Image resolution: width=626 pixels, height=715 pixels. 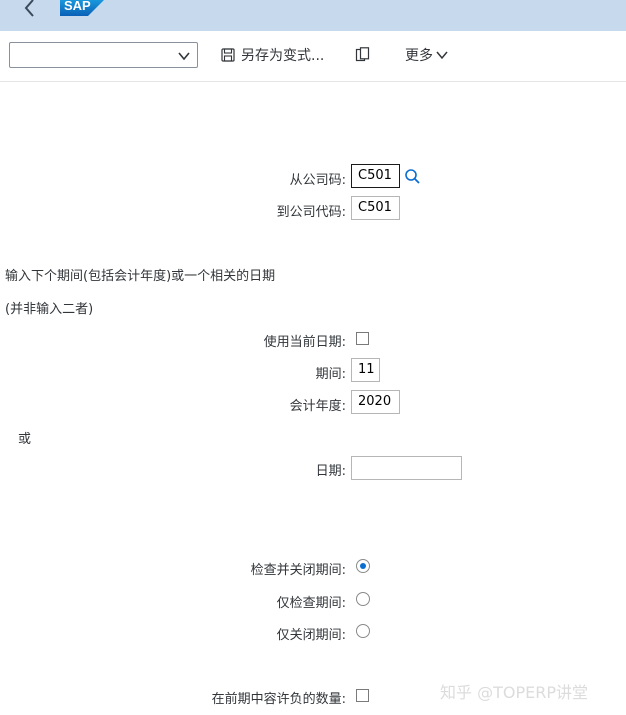 I want to click on period-label: 期间:, so click(x=330, y=374).